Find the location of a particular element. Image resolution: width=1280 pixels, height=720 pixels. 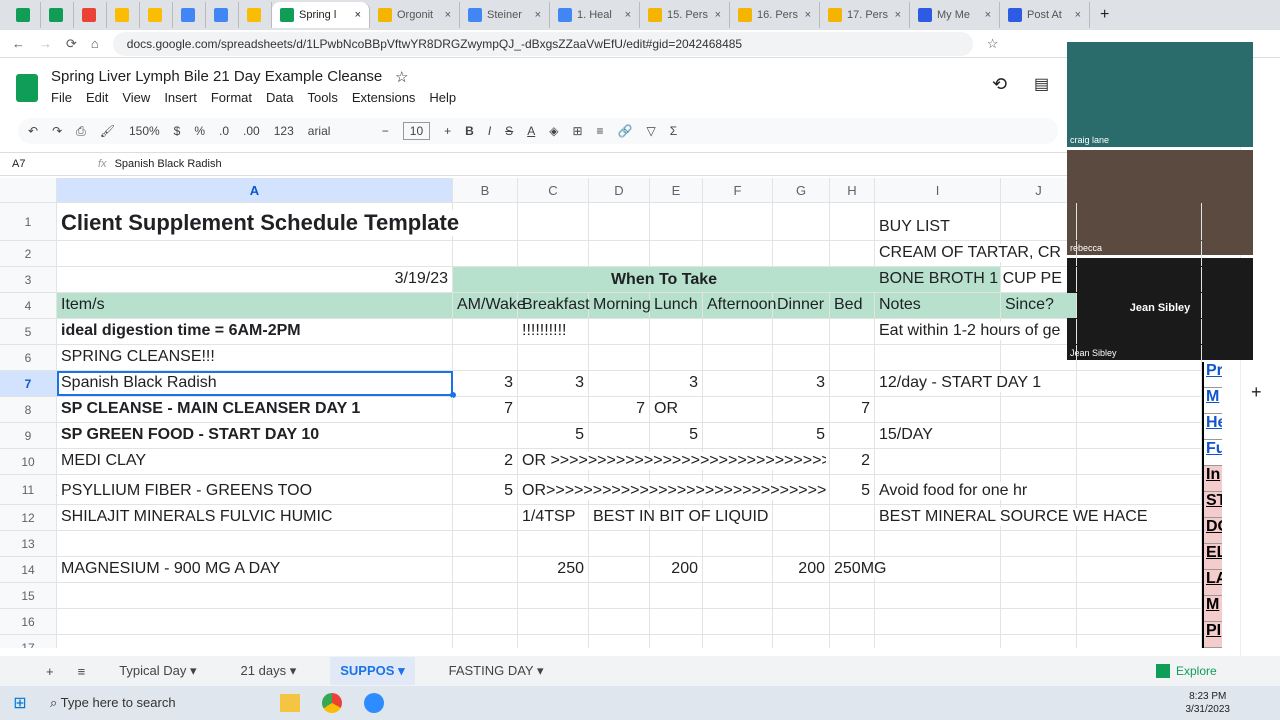

cell-a3: 3/19/23 is located at coordinates (255, 279).